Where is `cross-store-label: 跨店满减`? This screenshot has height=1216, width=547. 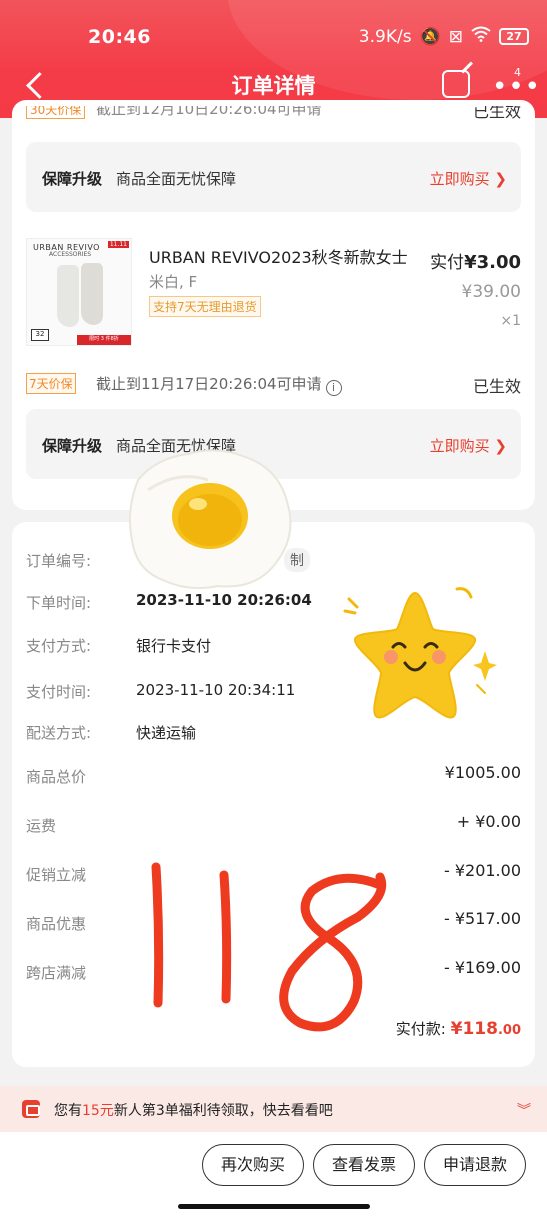
cross-store-label: 跨店满减 is located at coordinates (56, 973).